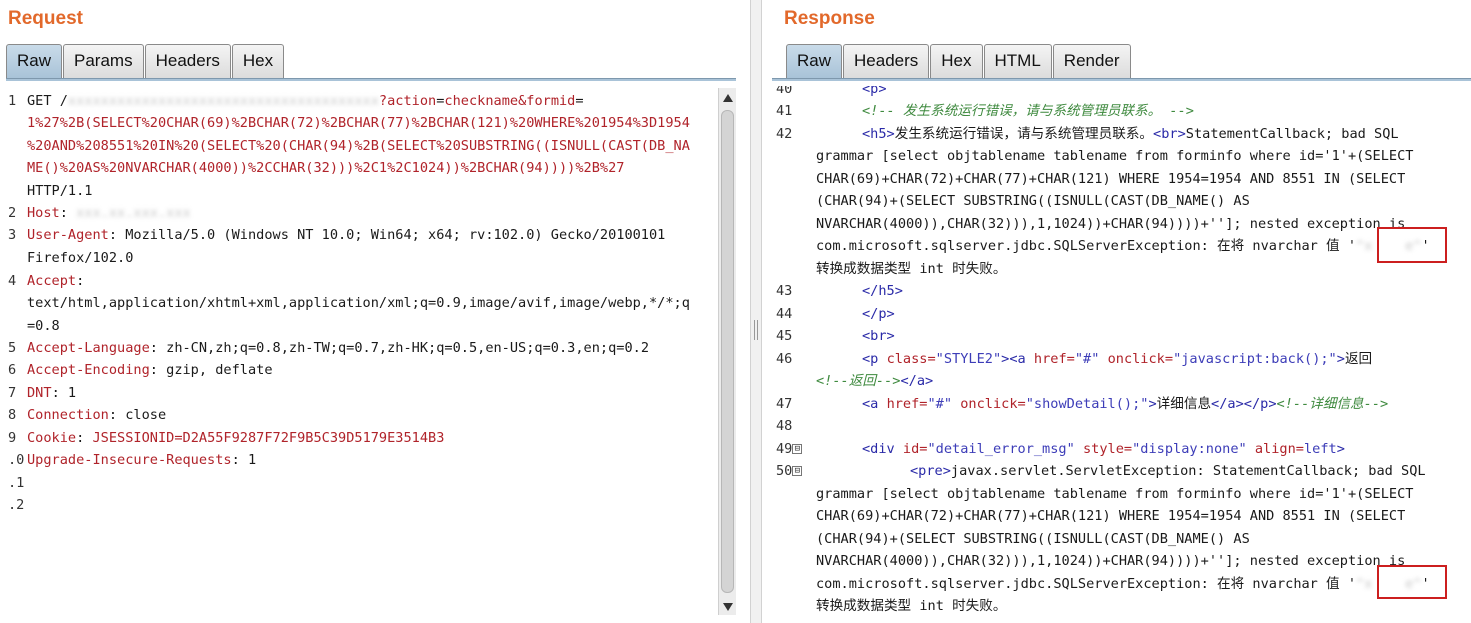 This screenshot has height=623, width=1471. What do you see at coordinates (258, 61) in the screenshot?
I see `request-tab-hex: Hex` at bounding box center [258, 61].